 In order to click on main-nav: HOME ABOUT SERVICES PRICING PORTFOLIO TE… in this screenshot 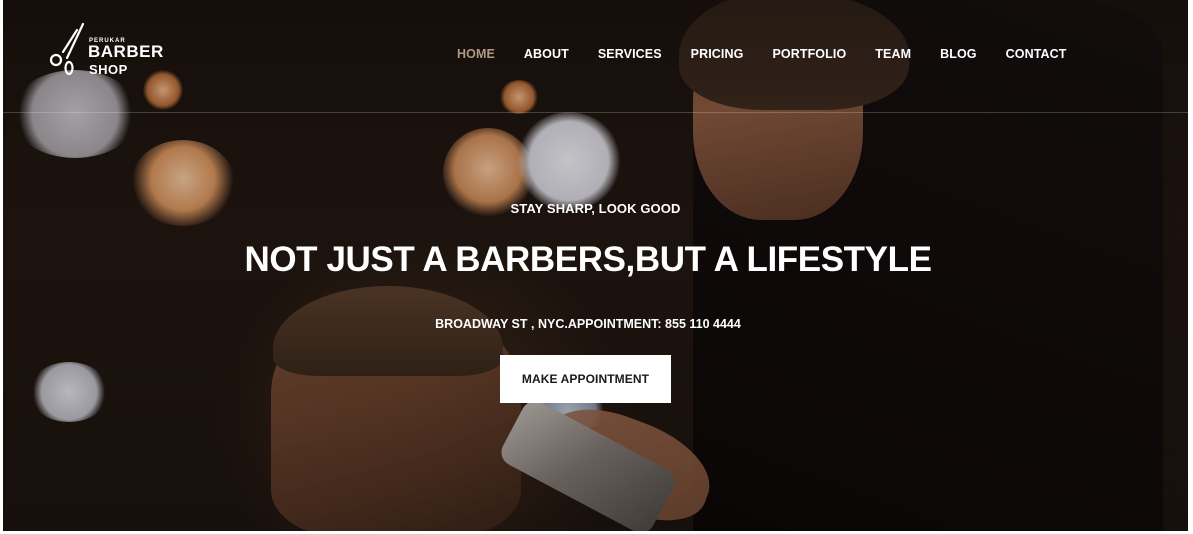, I will do `click(776, 56)`.